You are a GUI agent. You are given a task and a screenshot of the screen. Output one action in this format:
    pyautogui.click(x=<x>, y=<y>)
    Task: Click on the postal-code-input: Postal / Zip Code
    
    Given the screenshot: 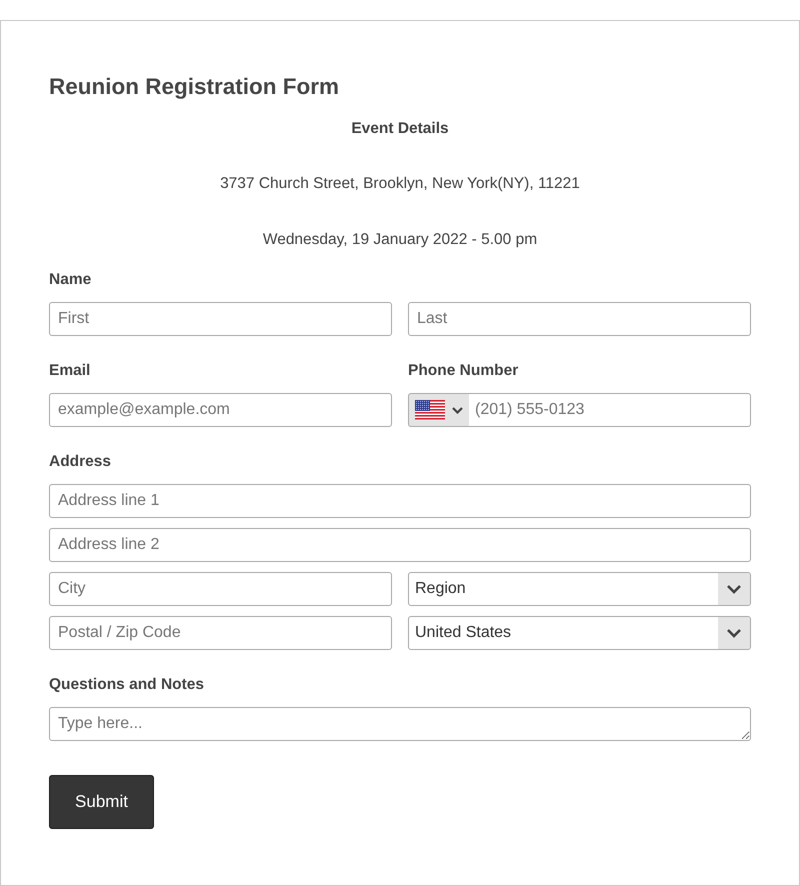 What is the action you would take?
    pyautogui.click(x=220, y=633)
    